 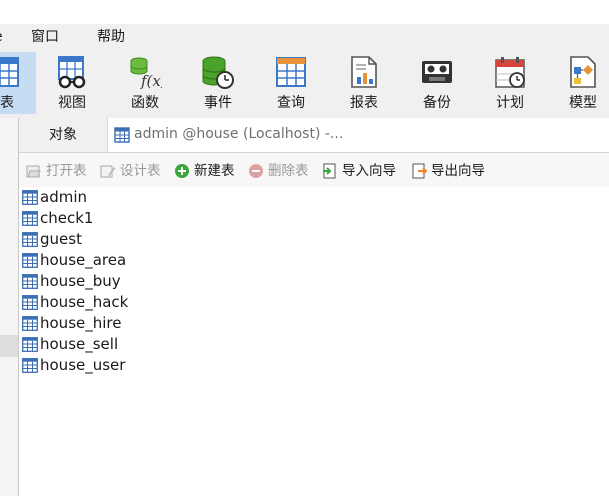 I want to click on toolbar-model-label: 模型, so click(x=583, y=103).